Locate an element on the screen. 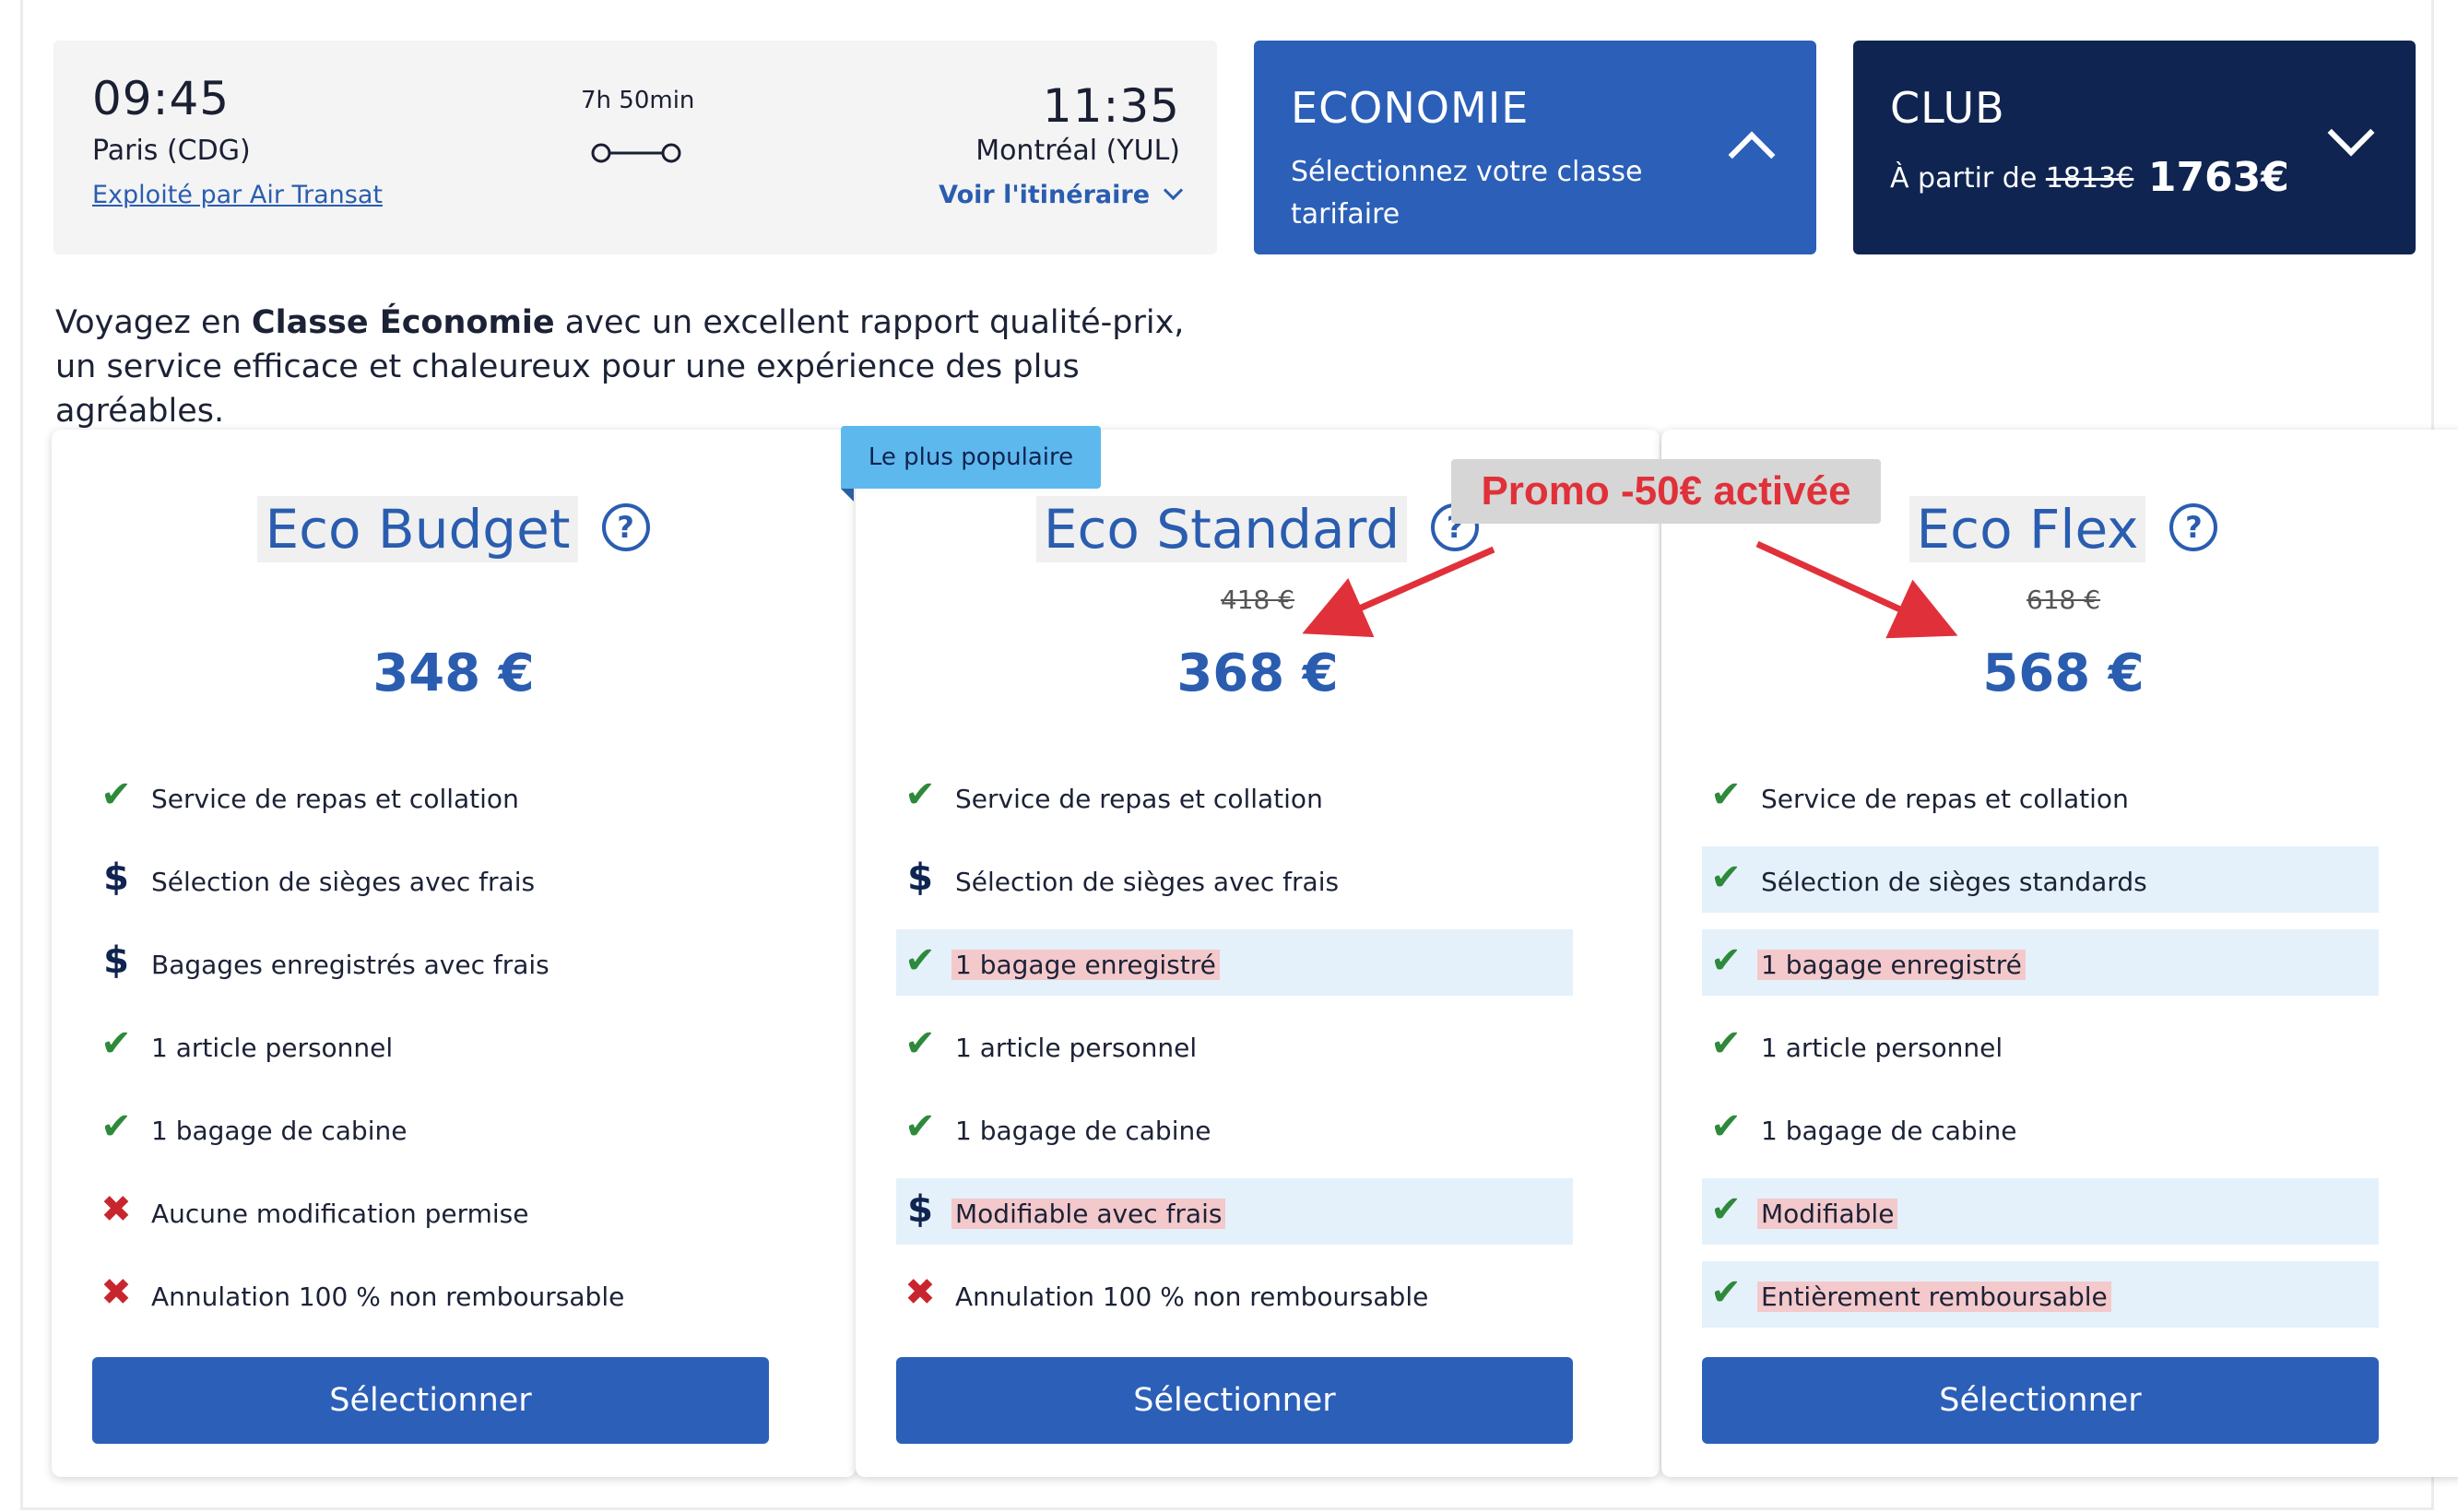 The height and width of the screenshot is (1512, 2458). chevron-up-icon is located at coordinates (1752, 155).